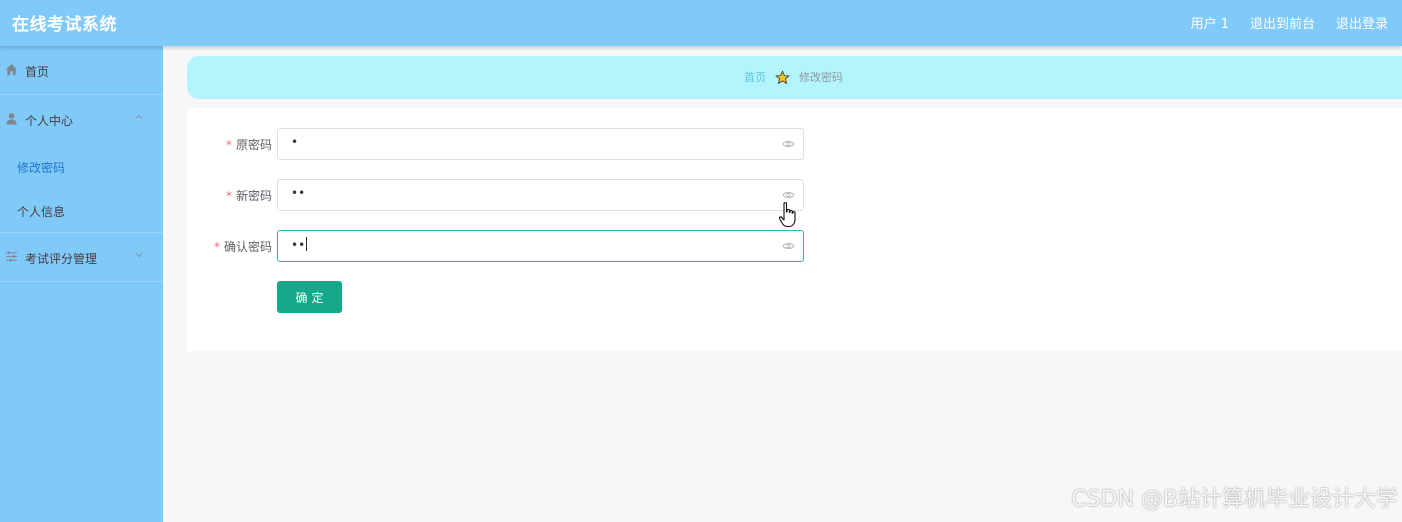 This screenshot has height=522, width=1402. I want to click on sliders-icon, so click(11, 256).